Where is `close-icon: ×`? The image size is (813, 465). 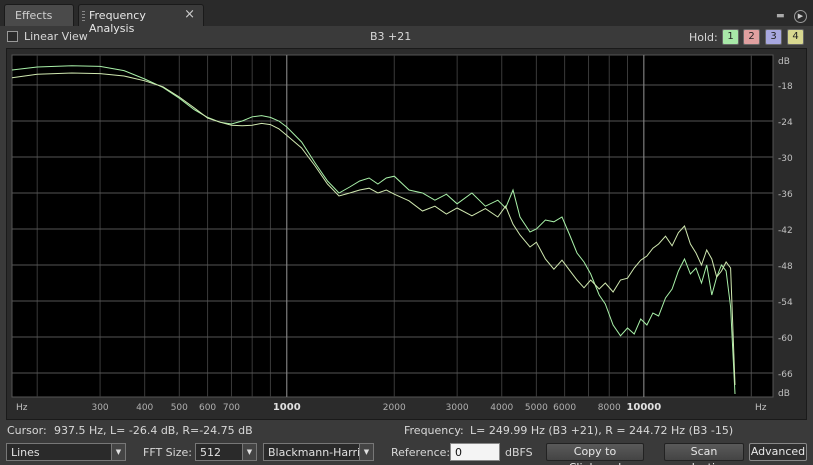
close-icon: × is located at coordinates (189, 14).